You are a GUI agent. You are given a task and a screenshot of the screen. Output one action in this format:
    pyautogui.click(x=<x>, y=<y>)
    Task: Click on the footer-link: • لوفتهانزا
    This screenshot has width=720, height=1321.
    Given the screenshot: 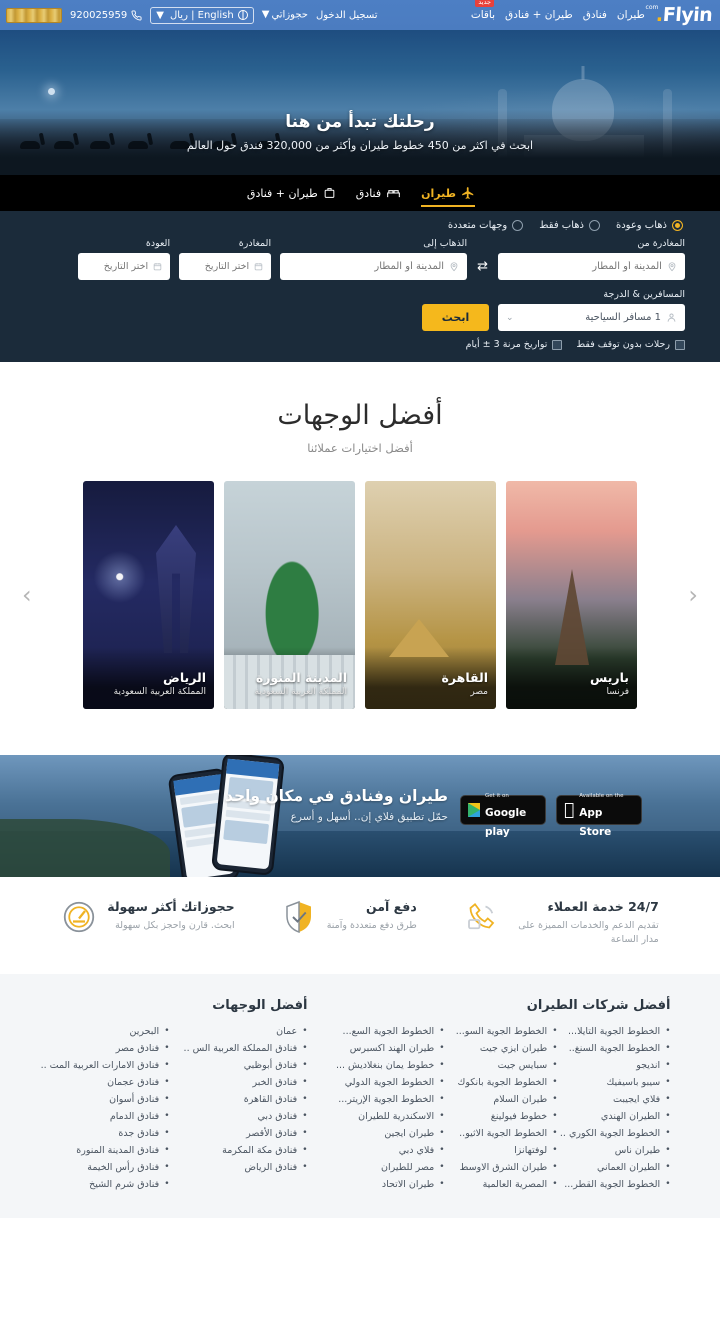 What is the action you would take?
    pyautogui.click(x=510, y=1150)
    